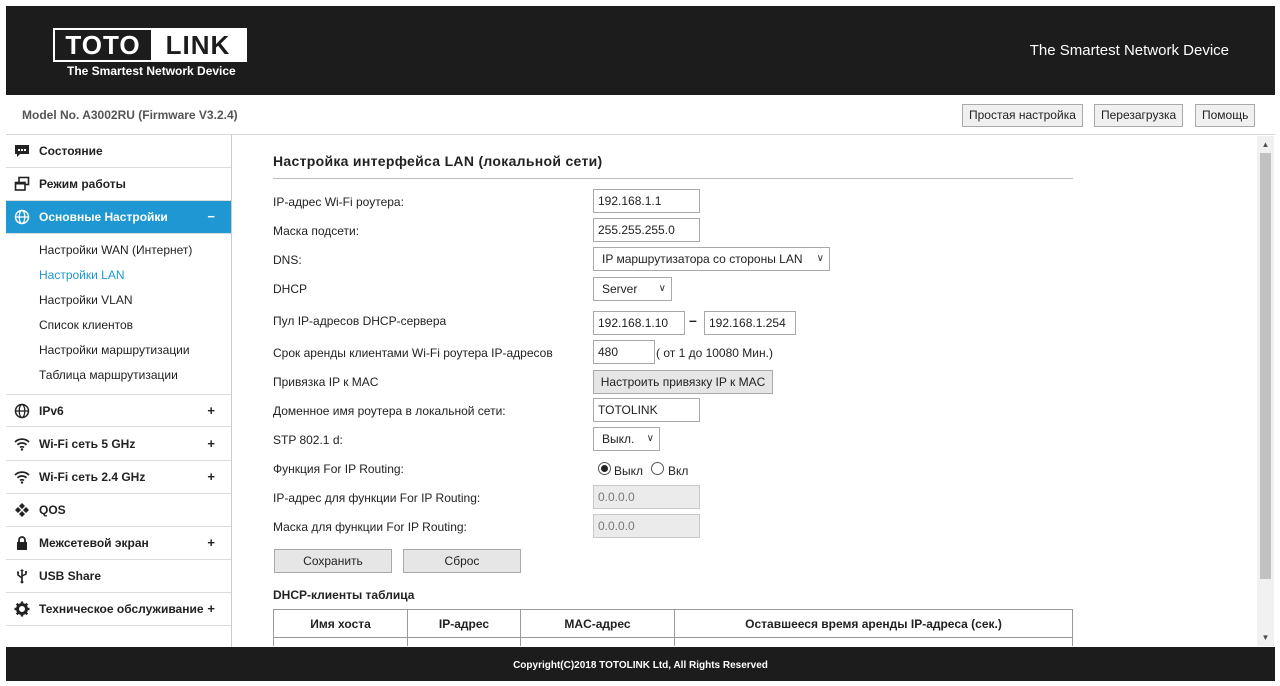 This screenshot has width=1280, height=686. What do you see at coordinates (211, 217) in the screenshot?
I see `collapse-toggle: −` at bounding box center [211, 217].